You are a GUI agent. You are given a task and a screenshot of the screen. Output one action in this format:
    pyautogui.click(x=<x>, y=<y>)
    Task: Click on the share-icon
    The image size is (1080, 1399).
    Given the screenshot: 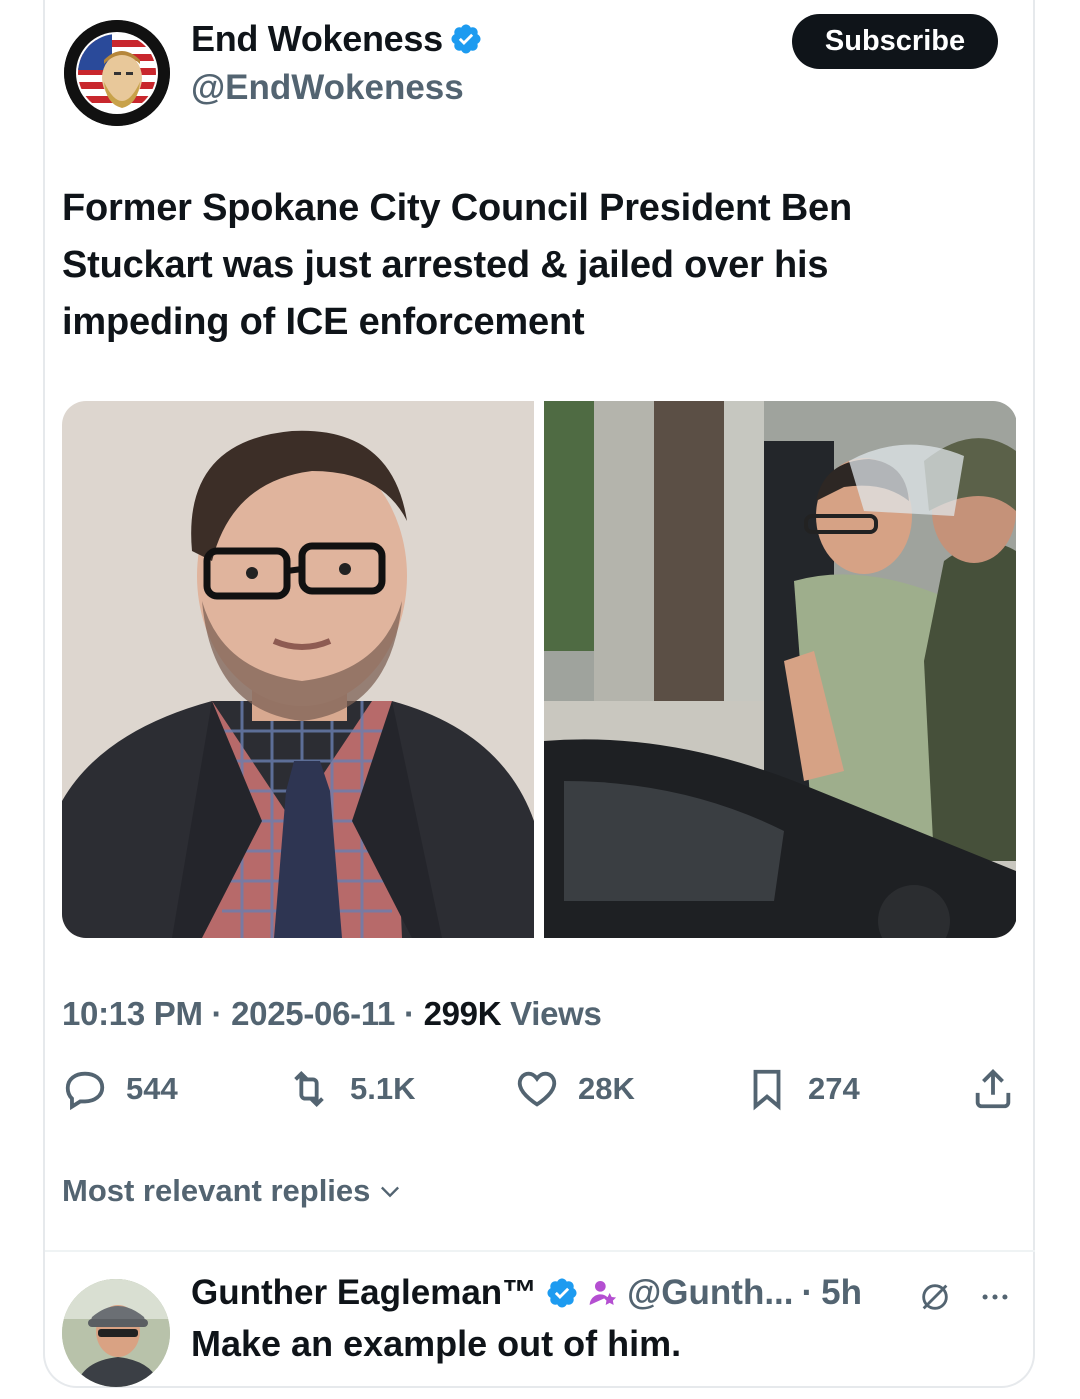 What is the action you would take?
    pyautogui.click(x=993, y=1089)
    